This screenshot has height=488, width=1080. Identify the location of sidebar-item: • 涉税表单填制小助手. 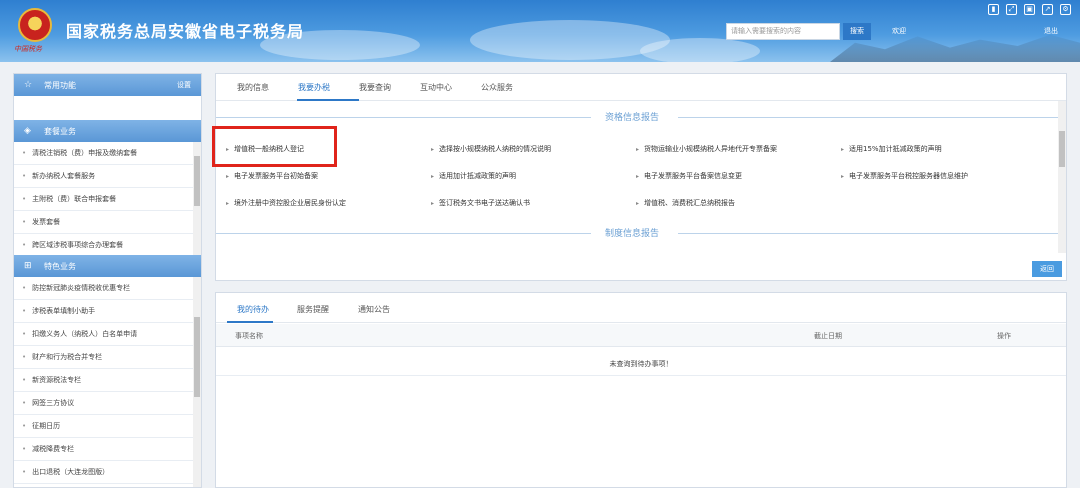
(104, 311).